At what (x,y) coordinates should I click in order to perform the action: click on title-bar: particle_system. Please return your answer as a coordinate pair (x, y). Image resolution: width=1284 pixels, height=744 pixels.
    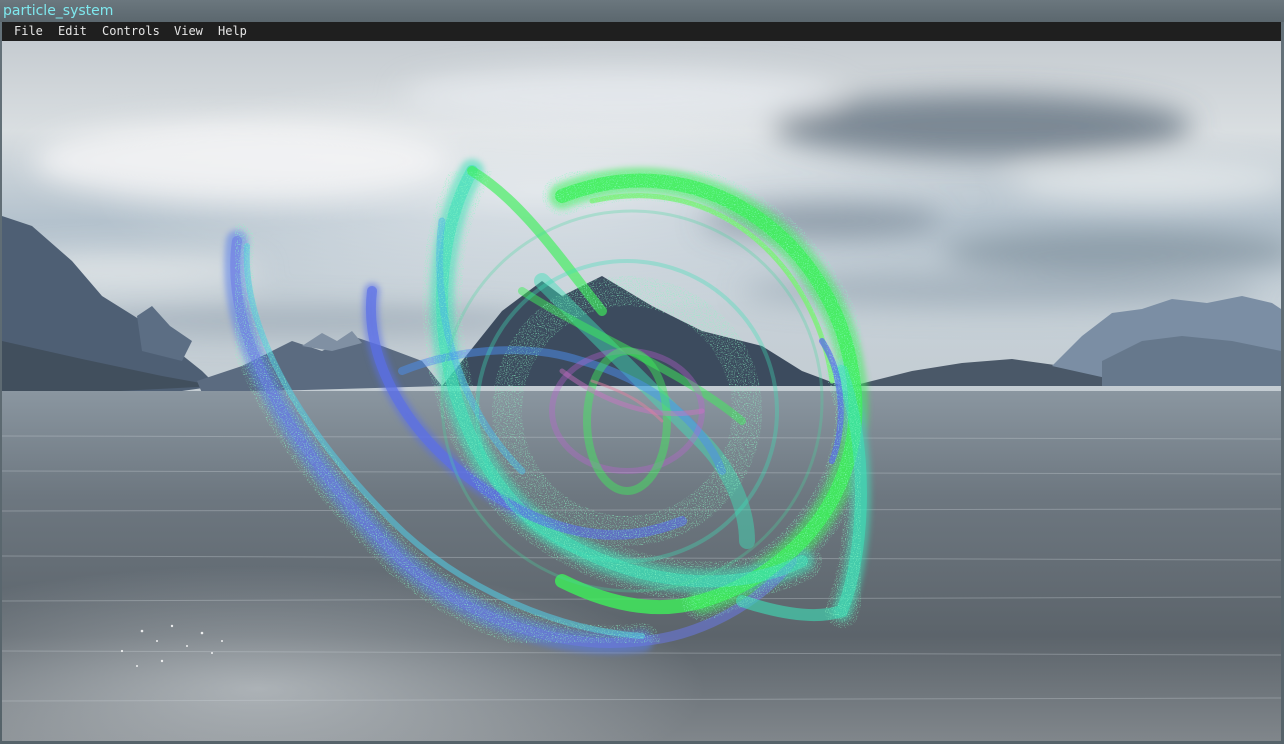
    Looking at the image, I should click on (642, 11).